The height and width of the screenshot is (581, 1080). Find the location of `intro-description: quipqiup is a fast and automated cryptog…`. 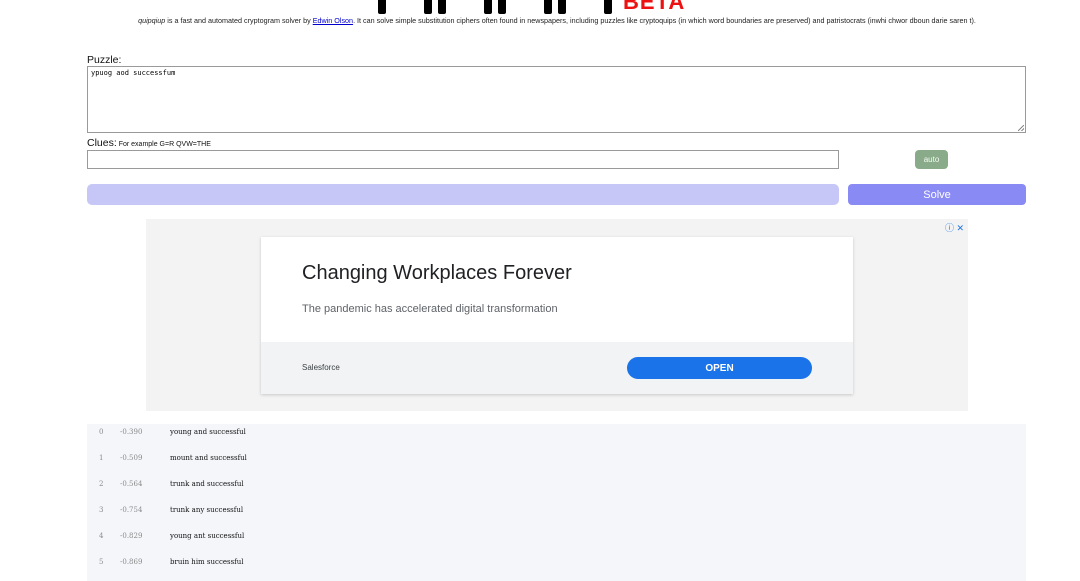

intro-description: quipqiup is a fast and automated cryptog… is located at coordinates (557, 20).